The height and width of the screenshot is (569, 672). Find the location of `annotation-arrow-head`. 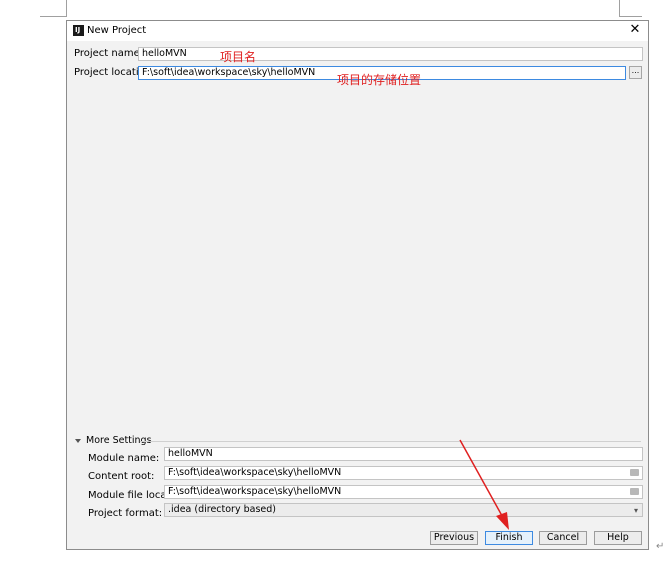

annotation-arrow-head is located at coordinates (502, 521).